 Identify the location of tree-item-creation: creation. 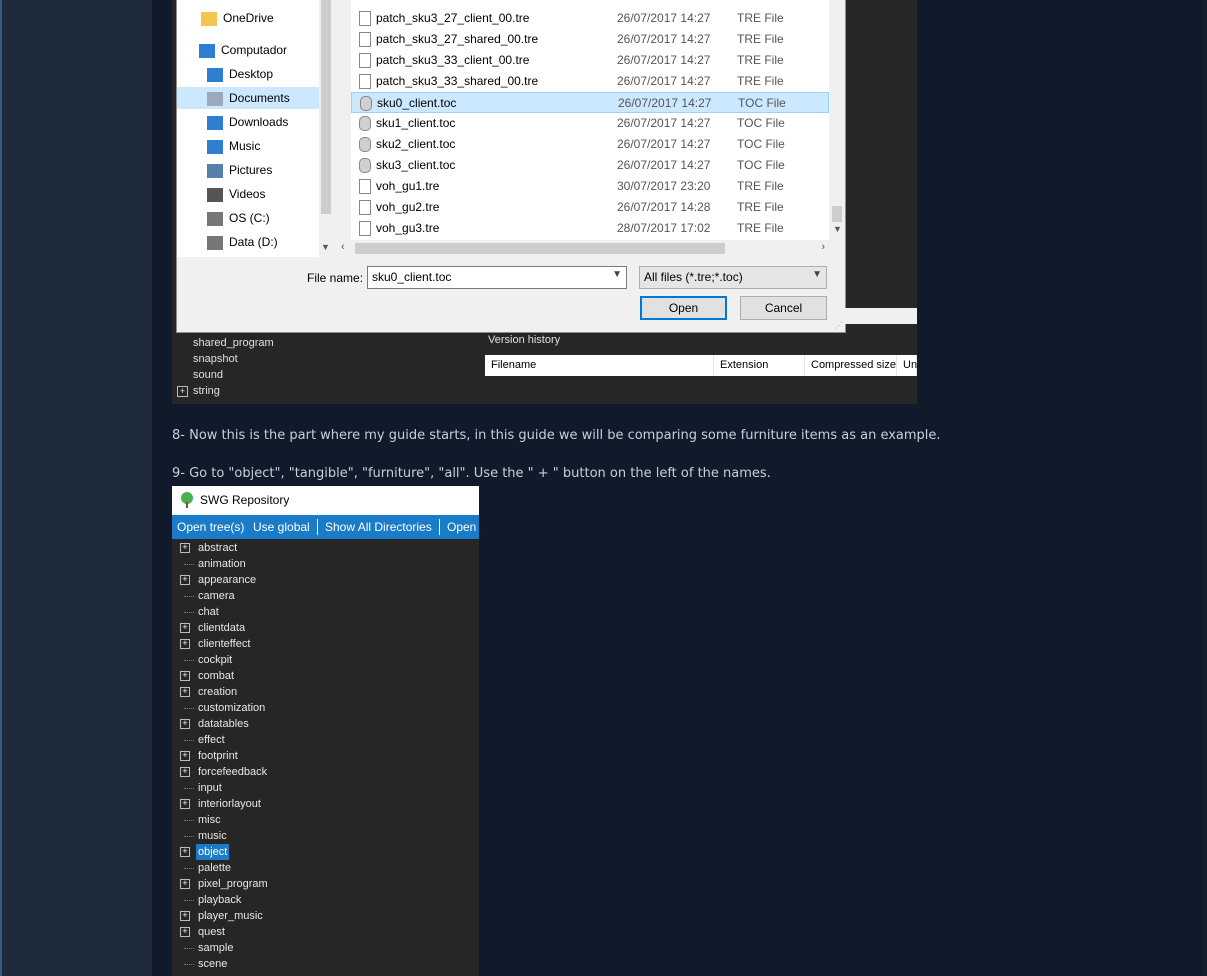
(217, 692).